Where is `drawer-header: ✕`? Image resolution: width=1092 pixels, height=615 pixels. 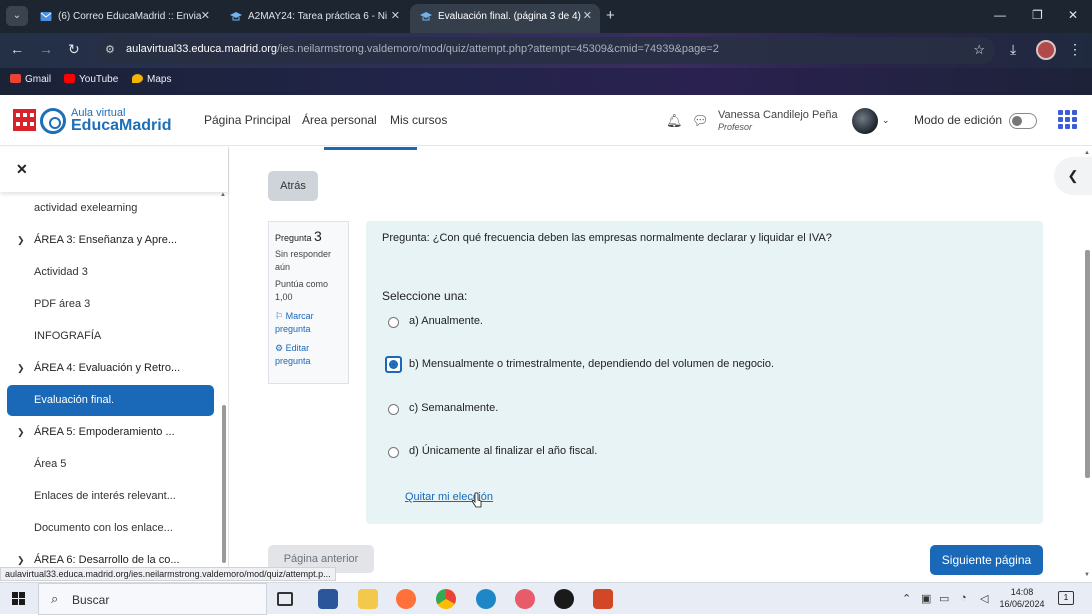
drawer-header: ✕ is located at coordinates (114, 169).